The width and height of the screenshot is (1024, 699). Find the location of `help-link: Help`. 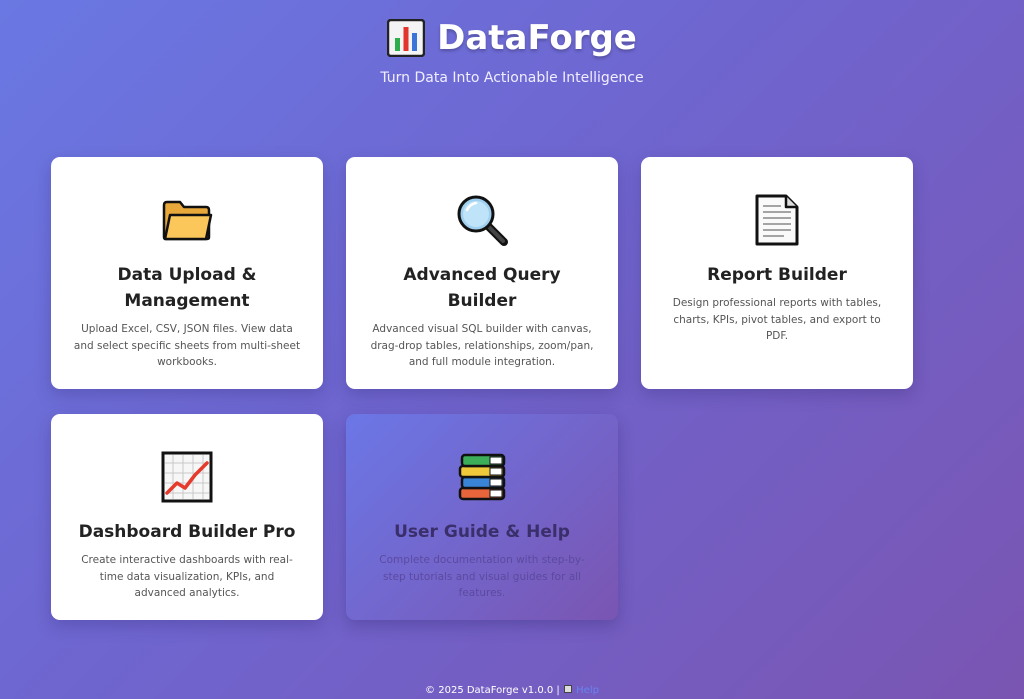

help-link: Help is located at coordinates (587, 690).